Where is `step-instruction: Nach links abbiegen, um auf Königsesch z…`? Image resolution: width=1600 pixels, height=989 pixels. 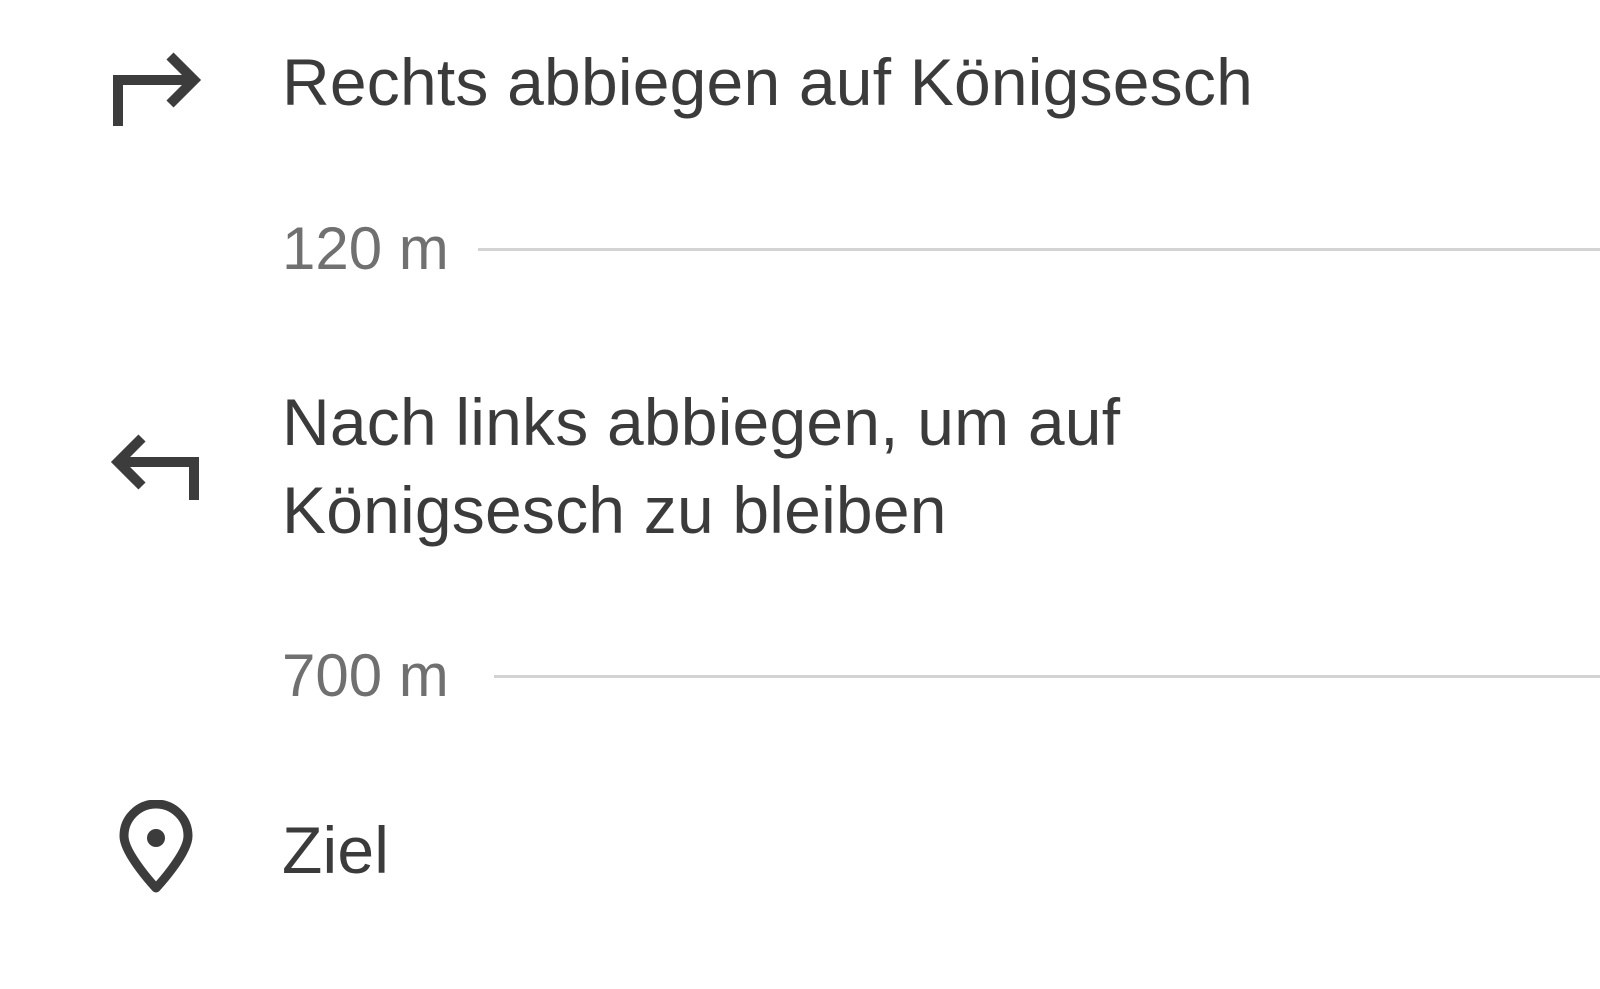 step-instruction: Nach links abbiegen, um auf Königsesch z… is located at coordinates (701, 466).